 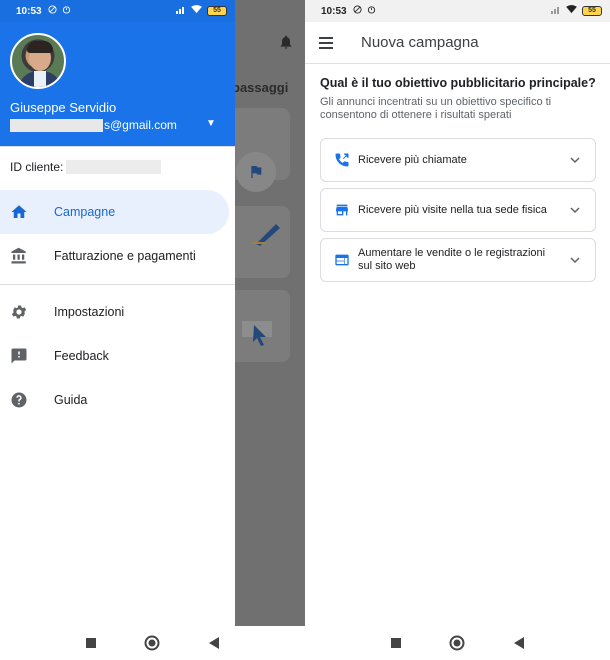 What do you see at coordinates (342, 260) in the screenshot?
I see `web-icon` at bounding box center [342, 260].